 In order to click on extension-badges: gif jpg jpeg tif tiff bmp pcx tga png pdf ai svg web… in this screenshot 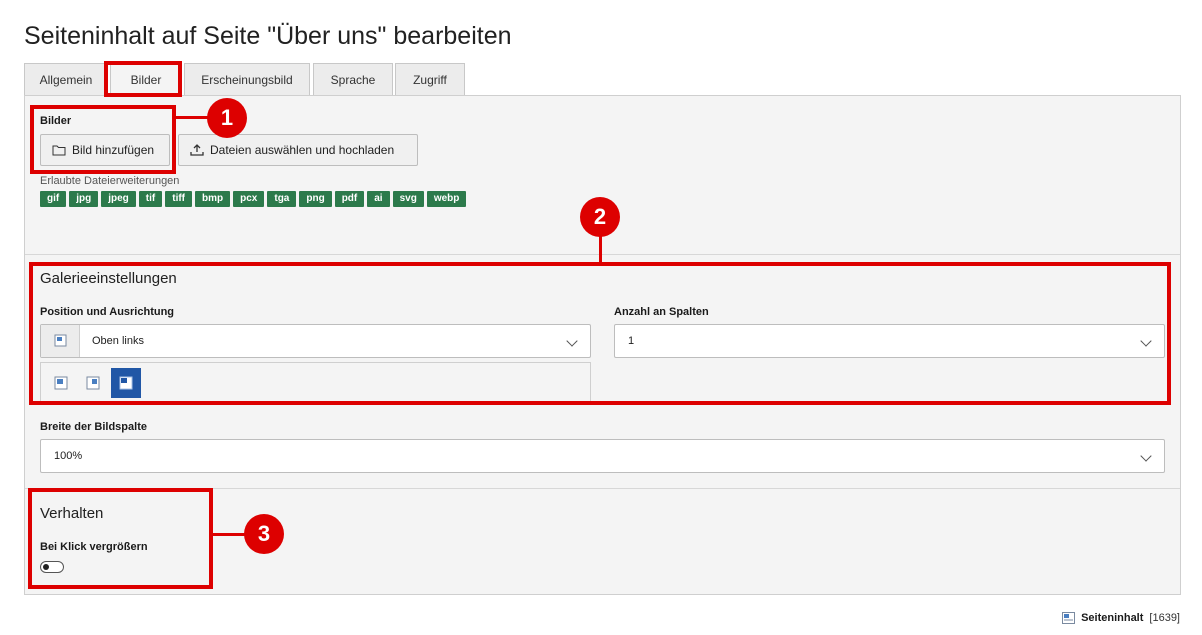, I will do `click(253, 199)`.